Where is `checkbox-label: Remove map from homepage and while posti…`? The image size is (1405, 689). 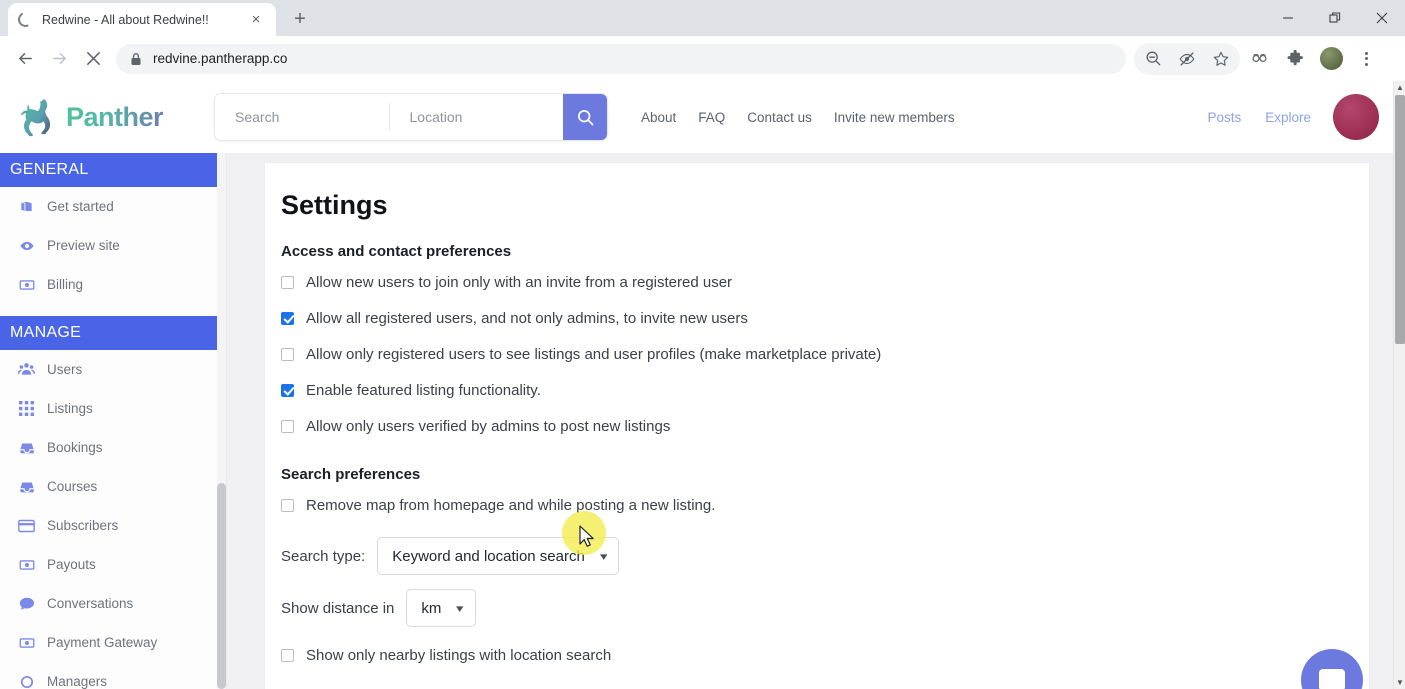
checkbox-label: Remove map from homepage and while posti… is located at coordinates (511, 505).